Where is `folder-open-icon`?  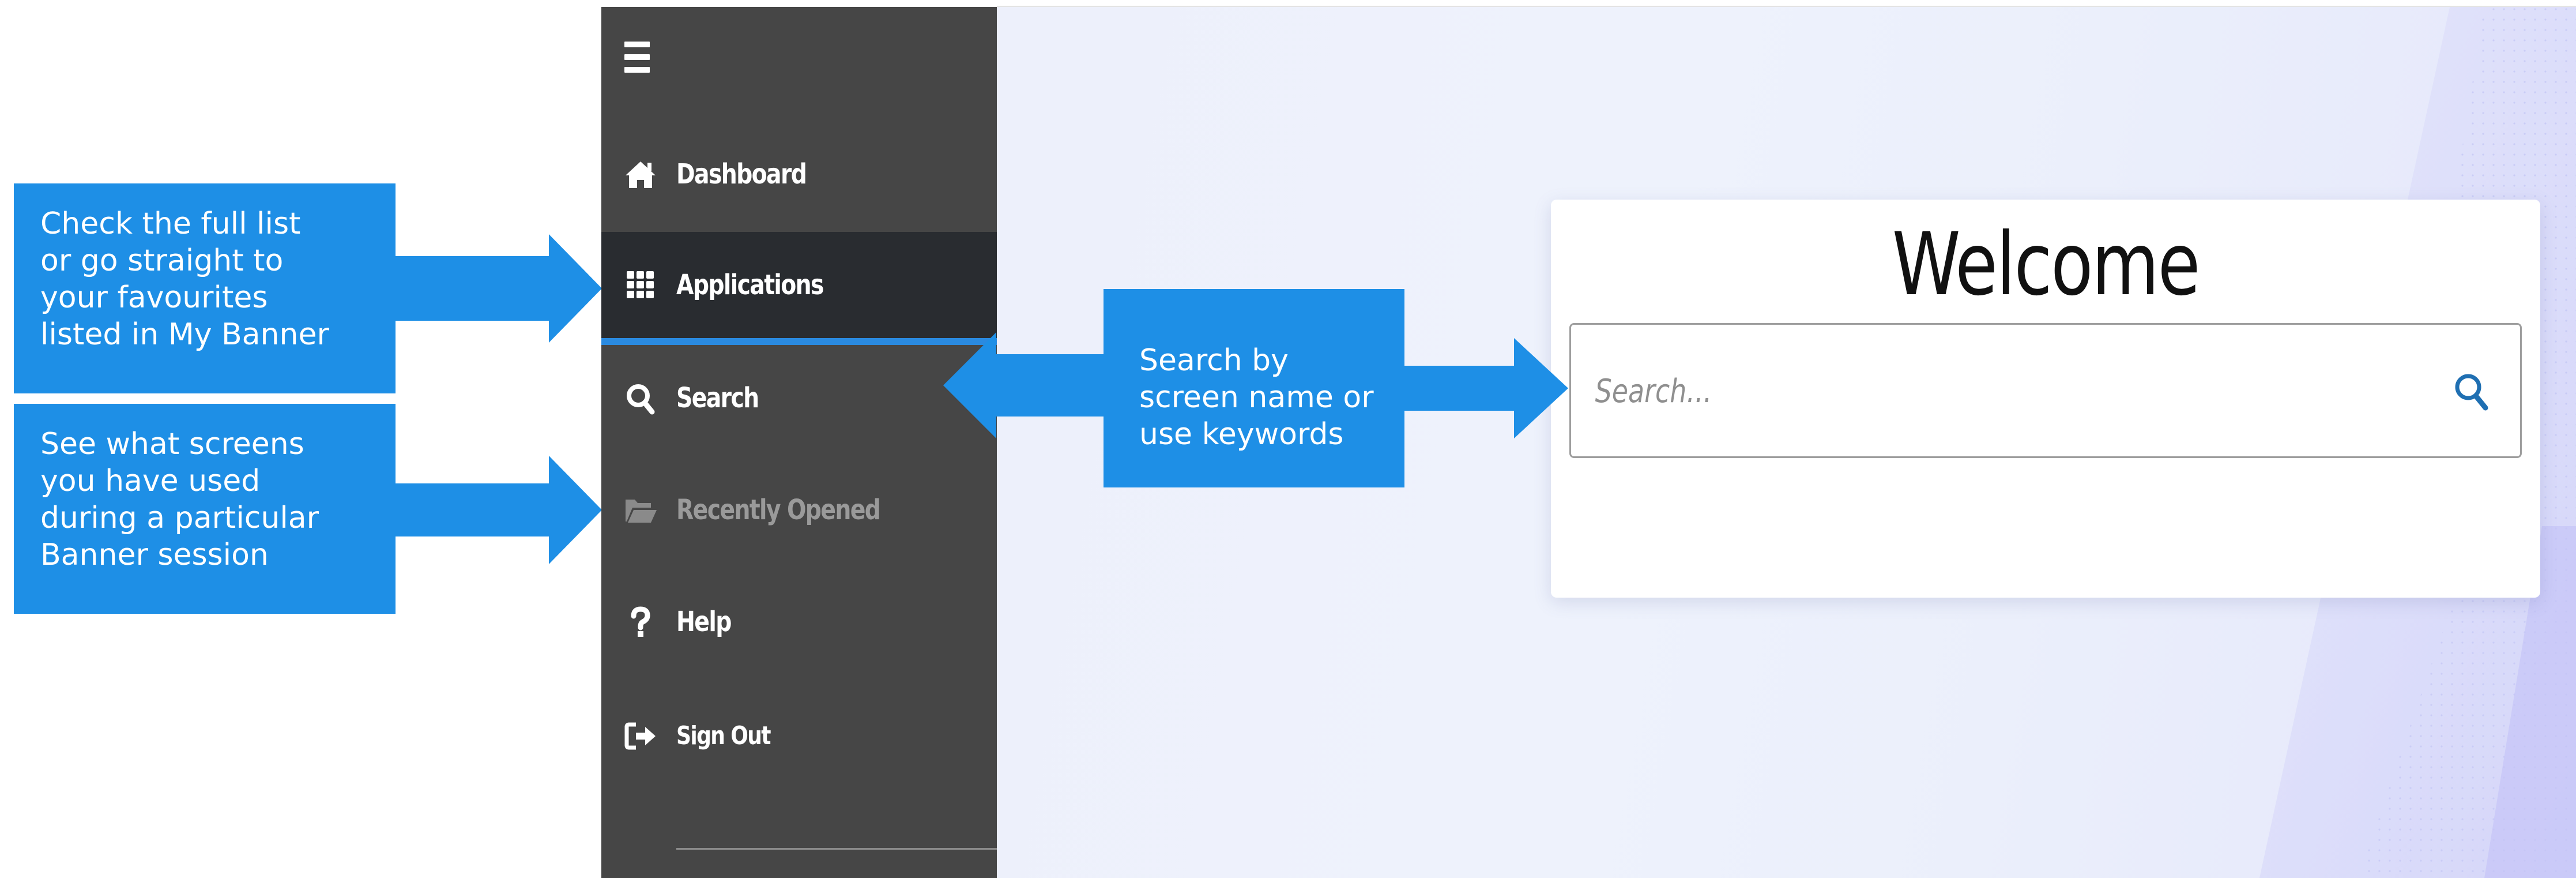 folder-open-icon is located at coordinates (641, 512).